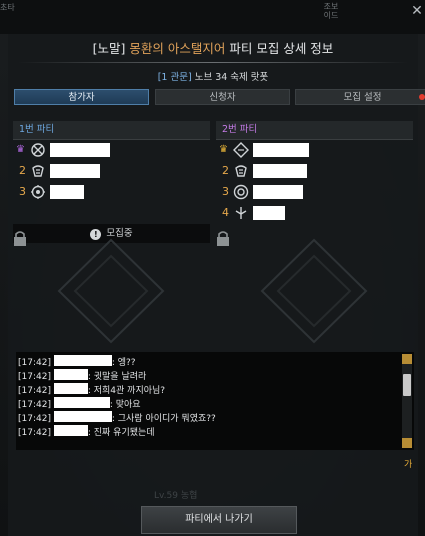 The height and width of the screenshot is (536, 425). Describe the element at coordinates (7, 7) in the screenshot. I see `corner-label-left: 초타` at that location.